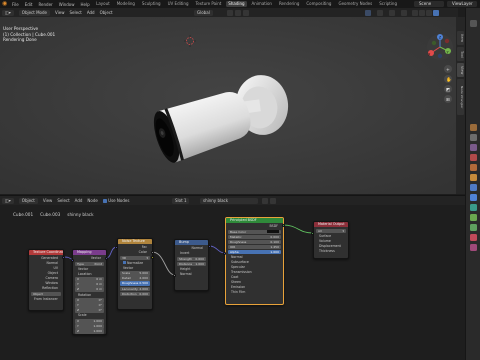 This screenshot has width=480, height=360. What do you see at coordinates (84, 4) in the screenshot?
I see `menu-help: Help` at bounding box center [84, 4].